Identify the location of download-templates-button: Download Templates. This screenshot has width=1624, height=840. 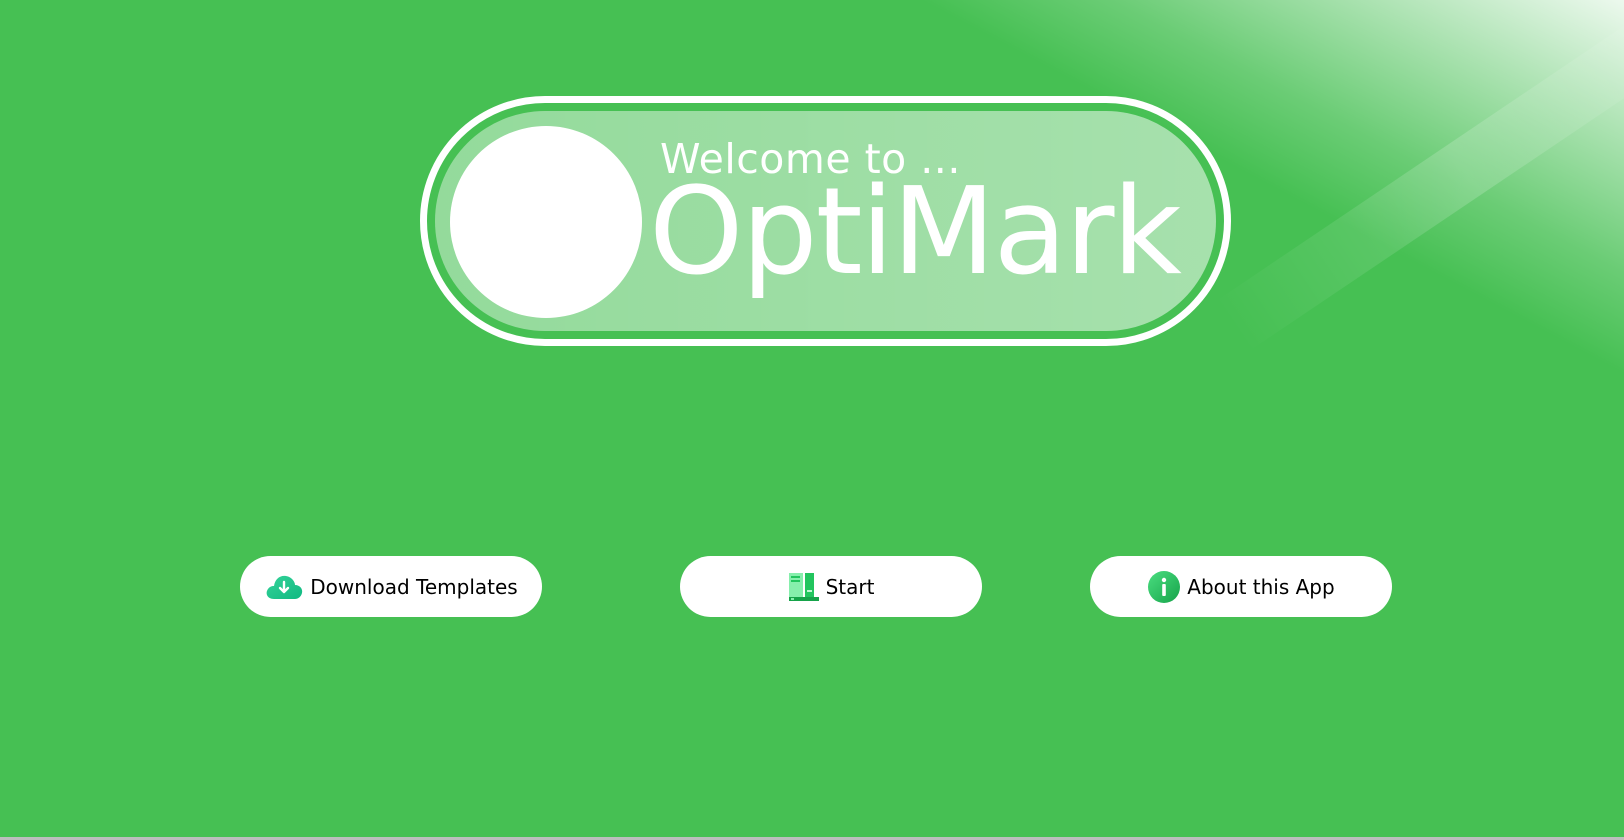
(391, 586).